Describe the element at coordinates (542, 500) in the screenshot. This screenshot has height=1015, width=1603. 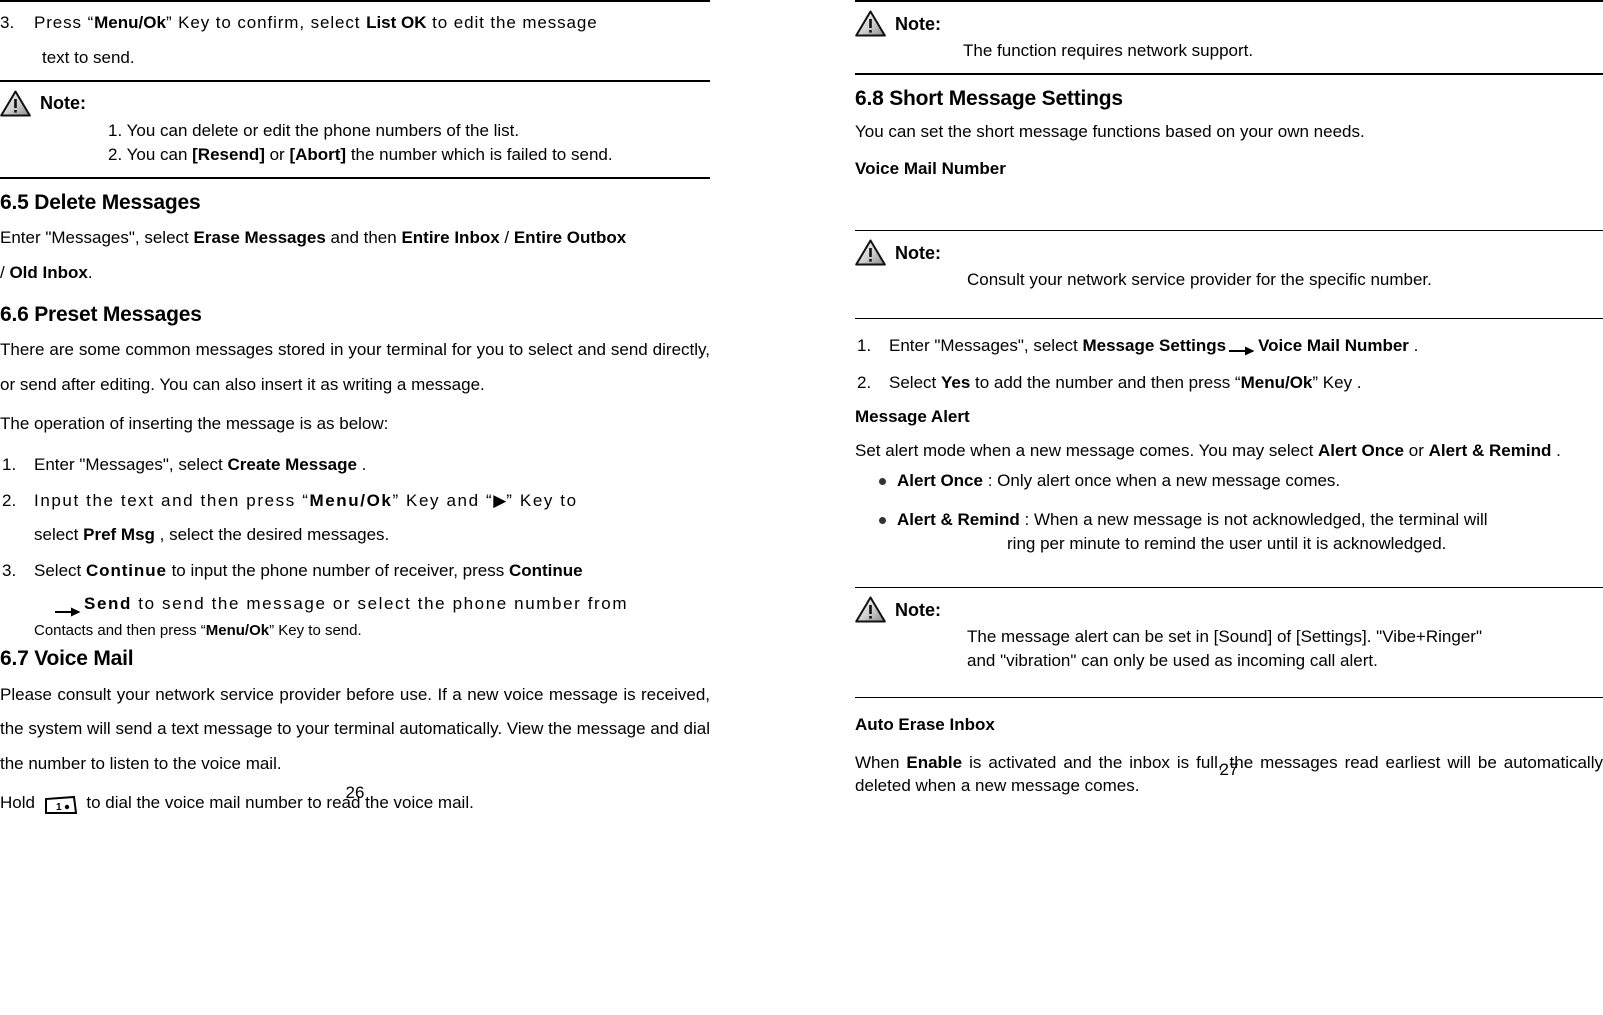
I see `ps2-mid2: ” Key to` at that location.